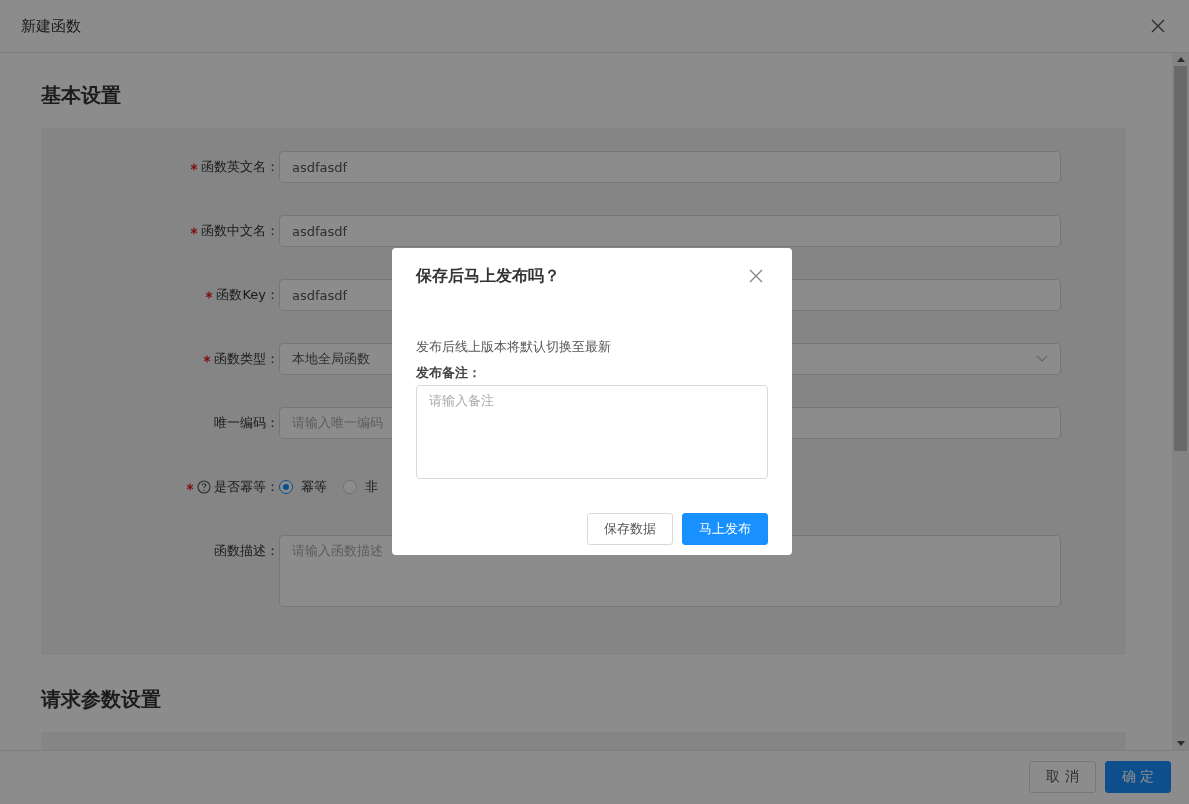 The image size is (1189, 804). What do you see at coordinates (449, 373) in the screenshot?
I see `field-label: 发布备注：` at bounding box center [449, 373].